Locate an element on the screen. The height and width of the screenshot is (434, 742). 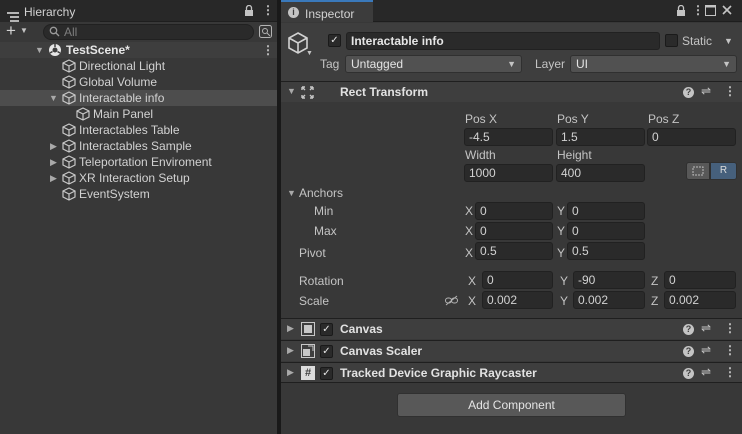
scene-menu-icon: ⋮ is located at coordinates (268, 50).